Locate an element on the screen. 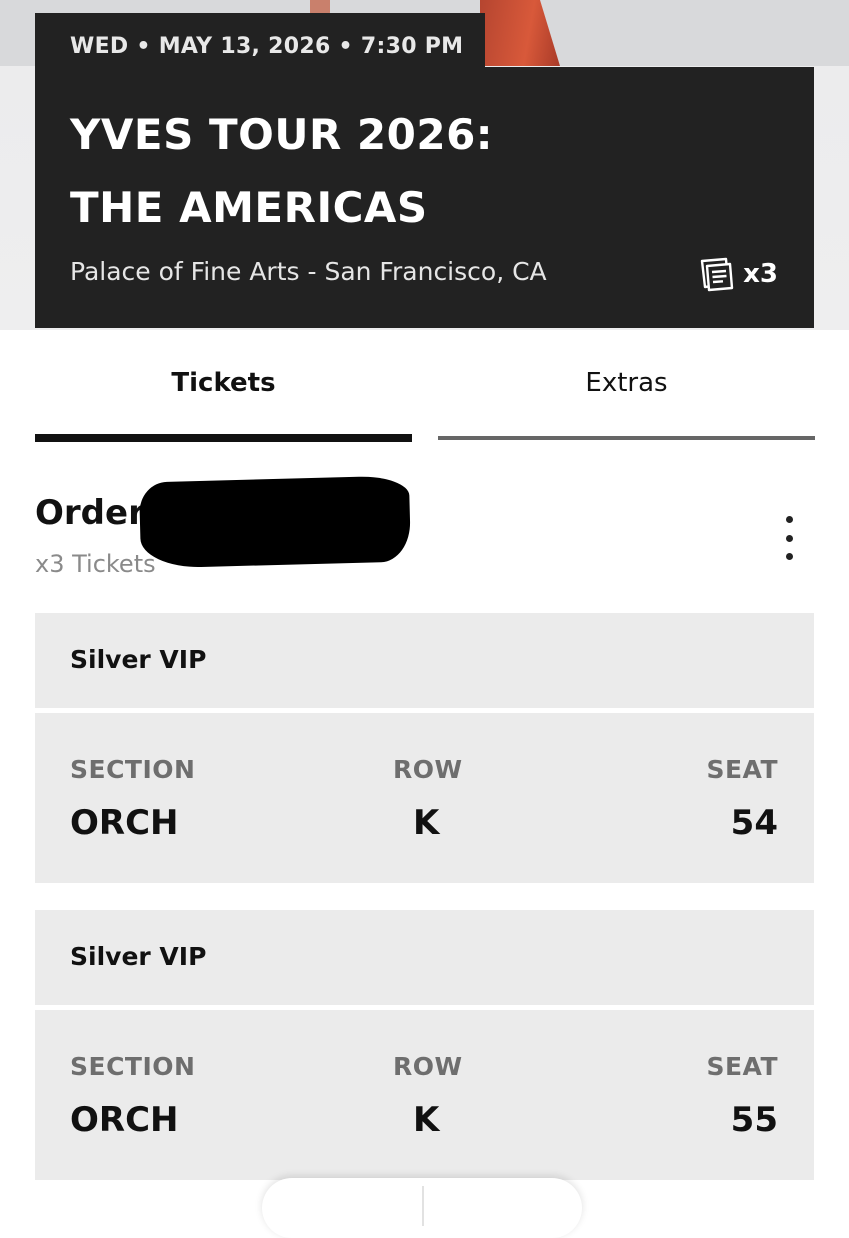 The height and width of the screenshot is (1238, 849). event-title-line-2: THE AMERICAS is located at coordinates (249, 207).